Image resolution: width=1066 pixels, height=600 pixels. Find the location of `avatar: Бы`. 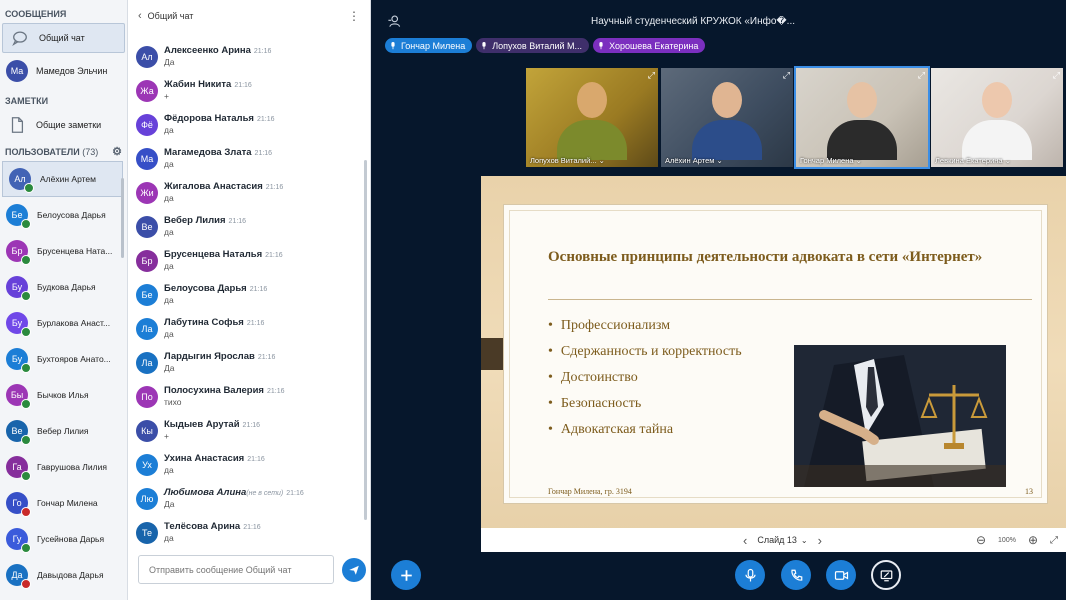

avatar: Бы is located at coordinates (18, 396).